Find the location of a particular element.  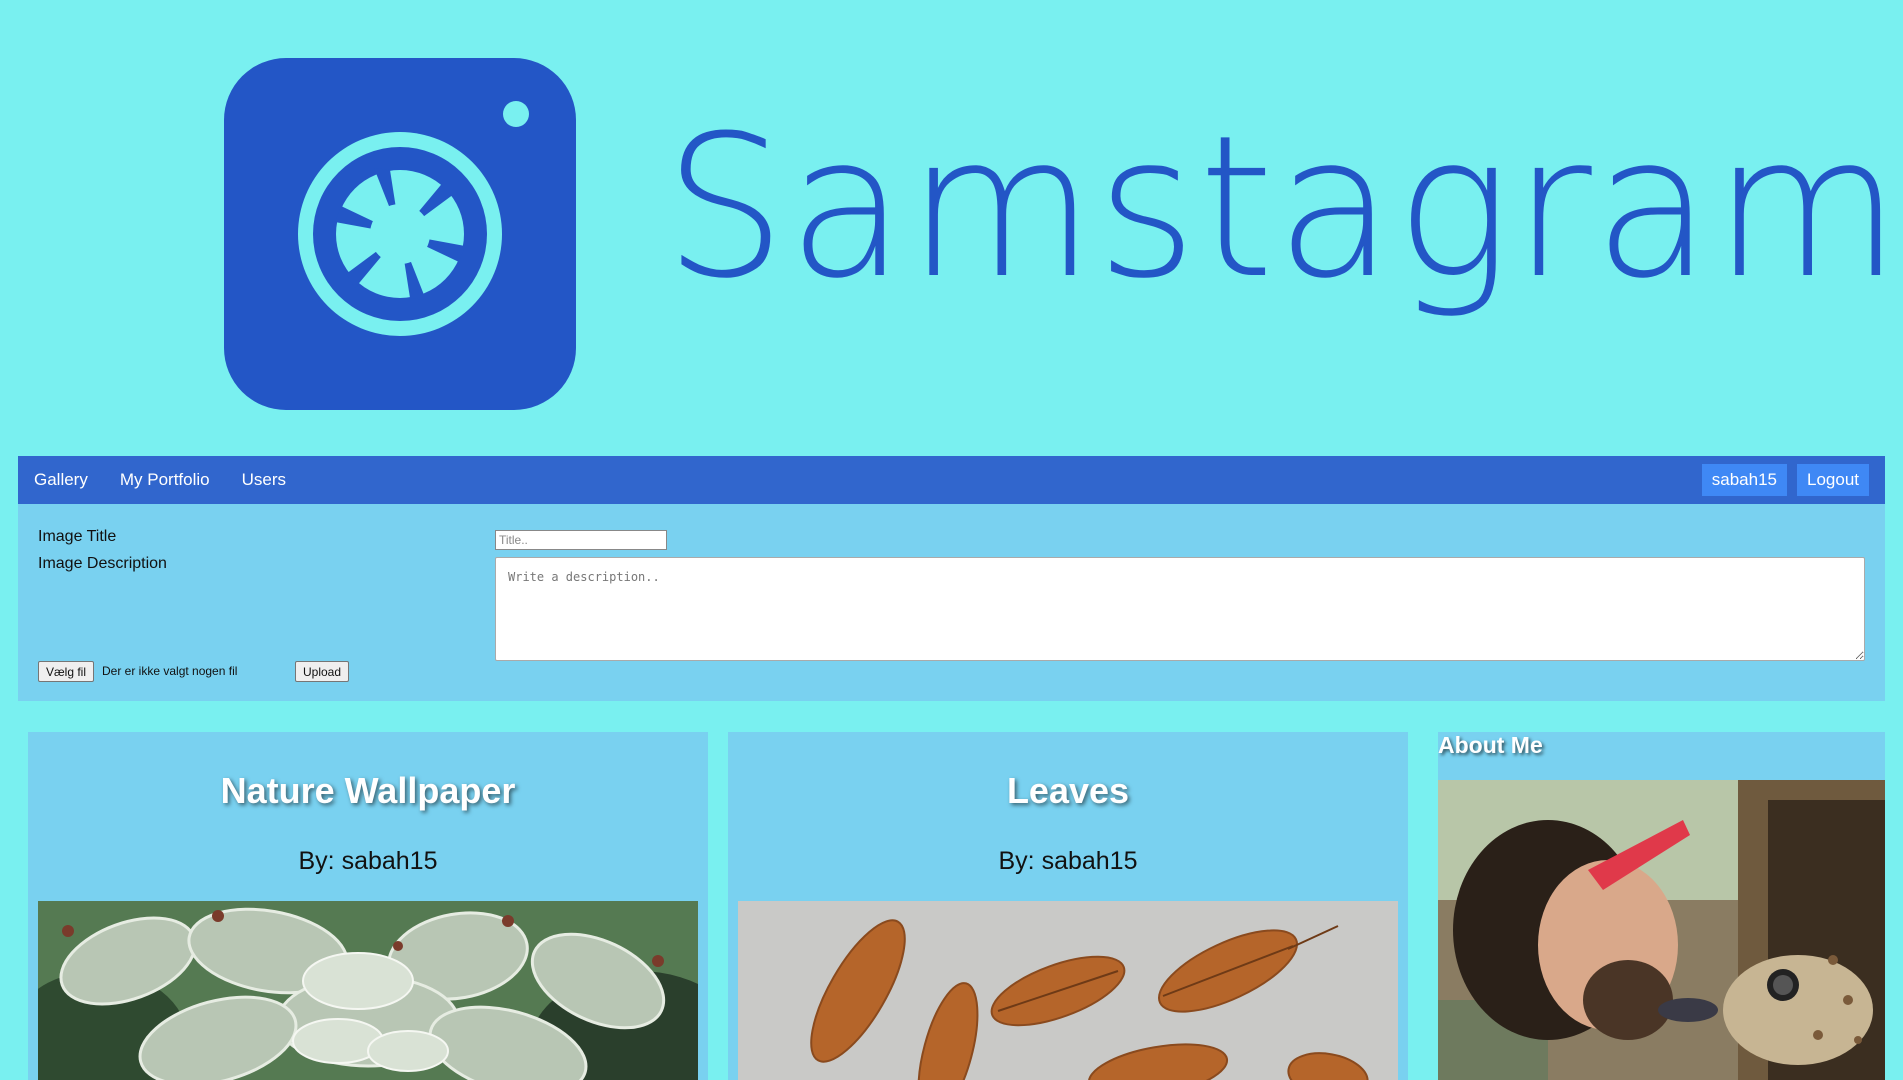

nav-users-link: Users is located at coordinates (264, 480).